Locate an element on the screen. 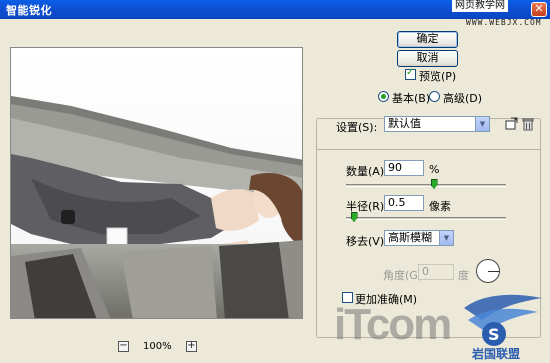  zoom-out-button: − is located at coordinates (123, 346).